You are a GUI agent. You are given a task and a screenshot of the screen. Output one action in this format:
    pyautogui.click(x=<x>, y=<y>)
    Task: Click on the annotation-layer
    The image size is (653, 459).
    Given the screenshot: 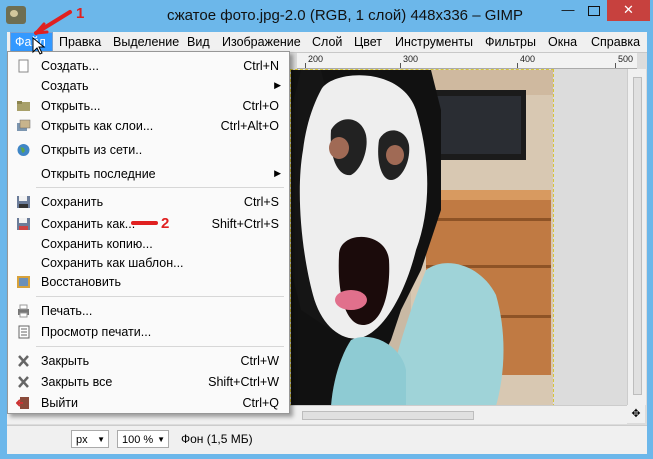 What is the action you would take?
    pyautogui.click(x=95, y=117)
    